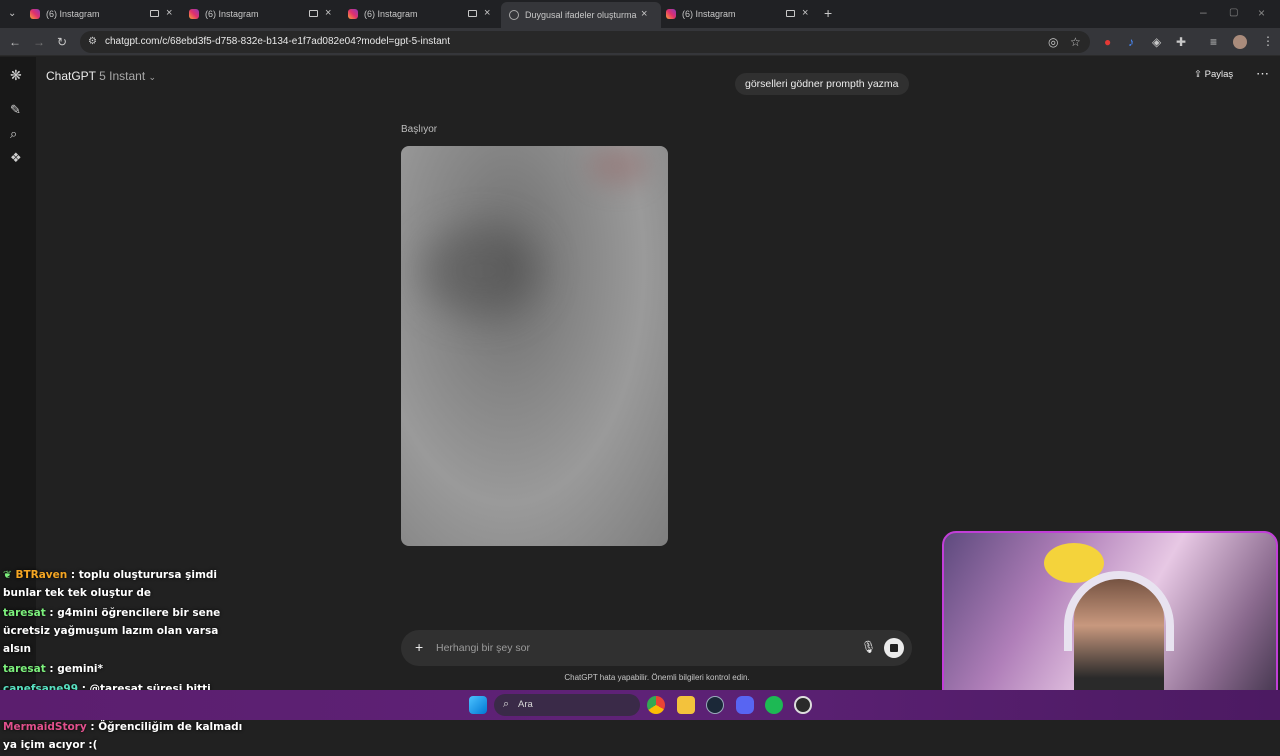 The image size is (1280, 756). What do you see at coordinates (1053, 42) in the screenshot?
I see `eye-off-icon: ◎` at bounding box center [1053, 42].